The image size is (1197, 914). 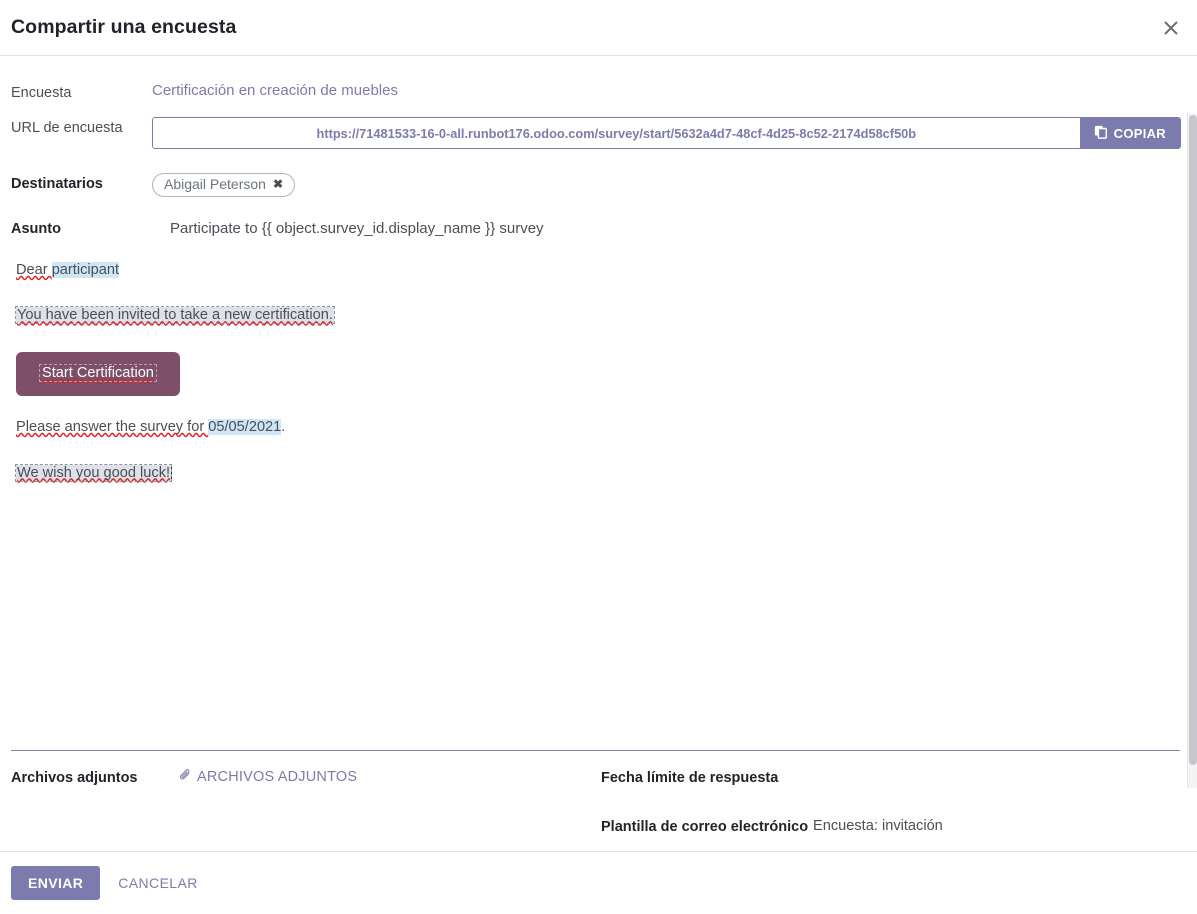 I want to click on copy-icon, so click(x=1101, y=133).